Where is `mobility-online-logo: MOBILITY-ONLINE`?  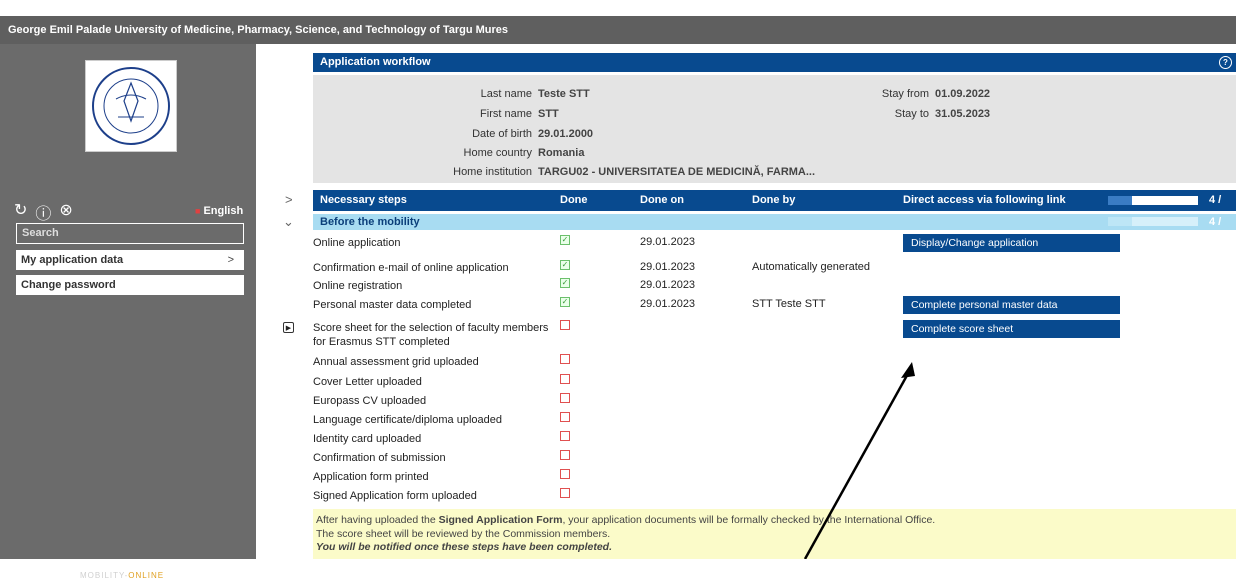 mobility-online-logo: MOBILITY-ONLINE is located at coordinates (122, 575).